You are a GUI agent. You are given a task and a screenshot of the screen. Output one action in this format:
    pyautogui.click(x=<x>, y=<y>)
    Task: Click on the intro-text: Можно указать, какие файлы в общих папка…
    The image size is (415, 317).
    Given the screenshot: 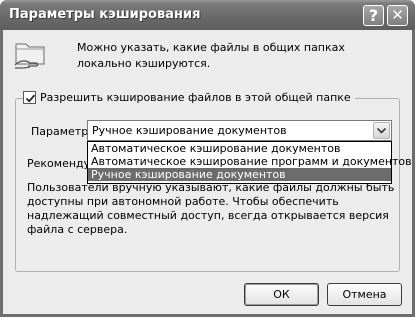 What is the action you would take?
    pyautogui.click(x=211, y=55)
    